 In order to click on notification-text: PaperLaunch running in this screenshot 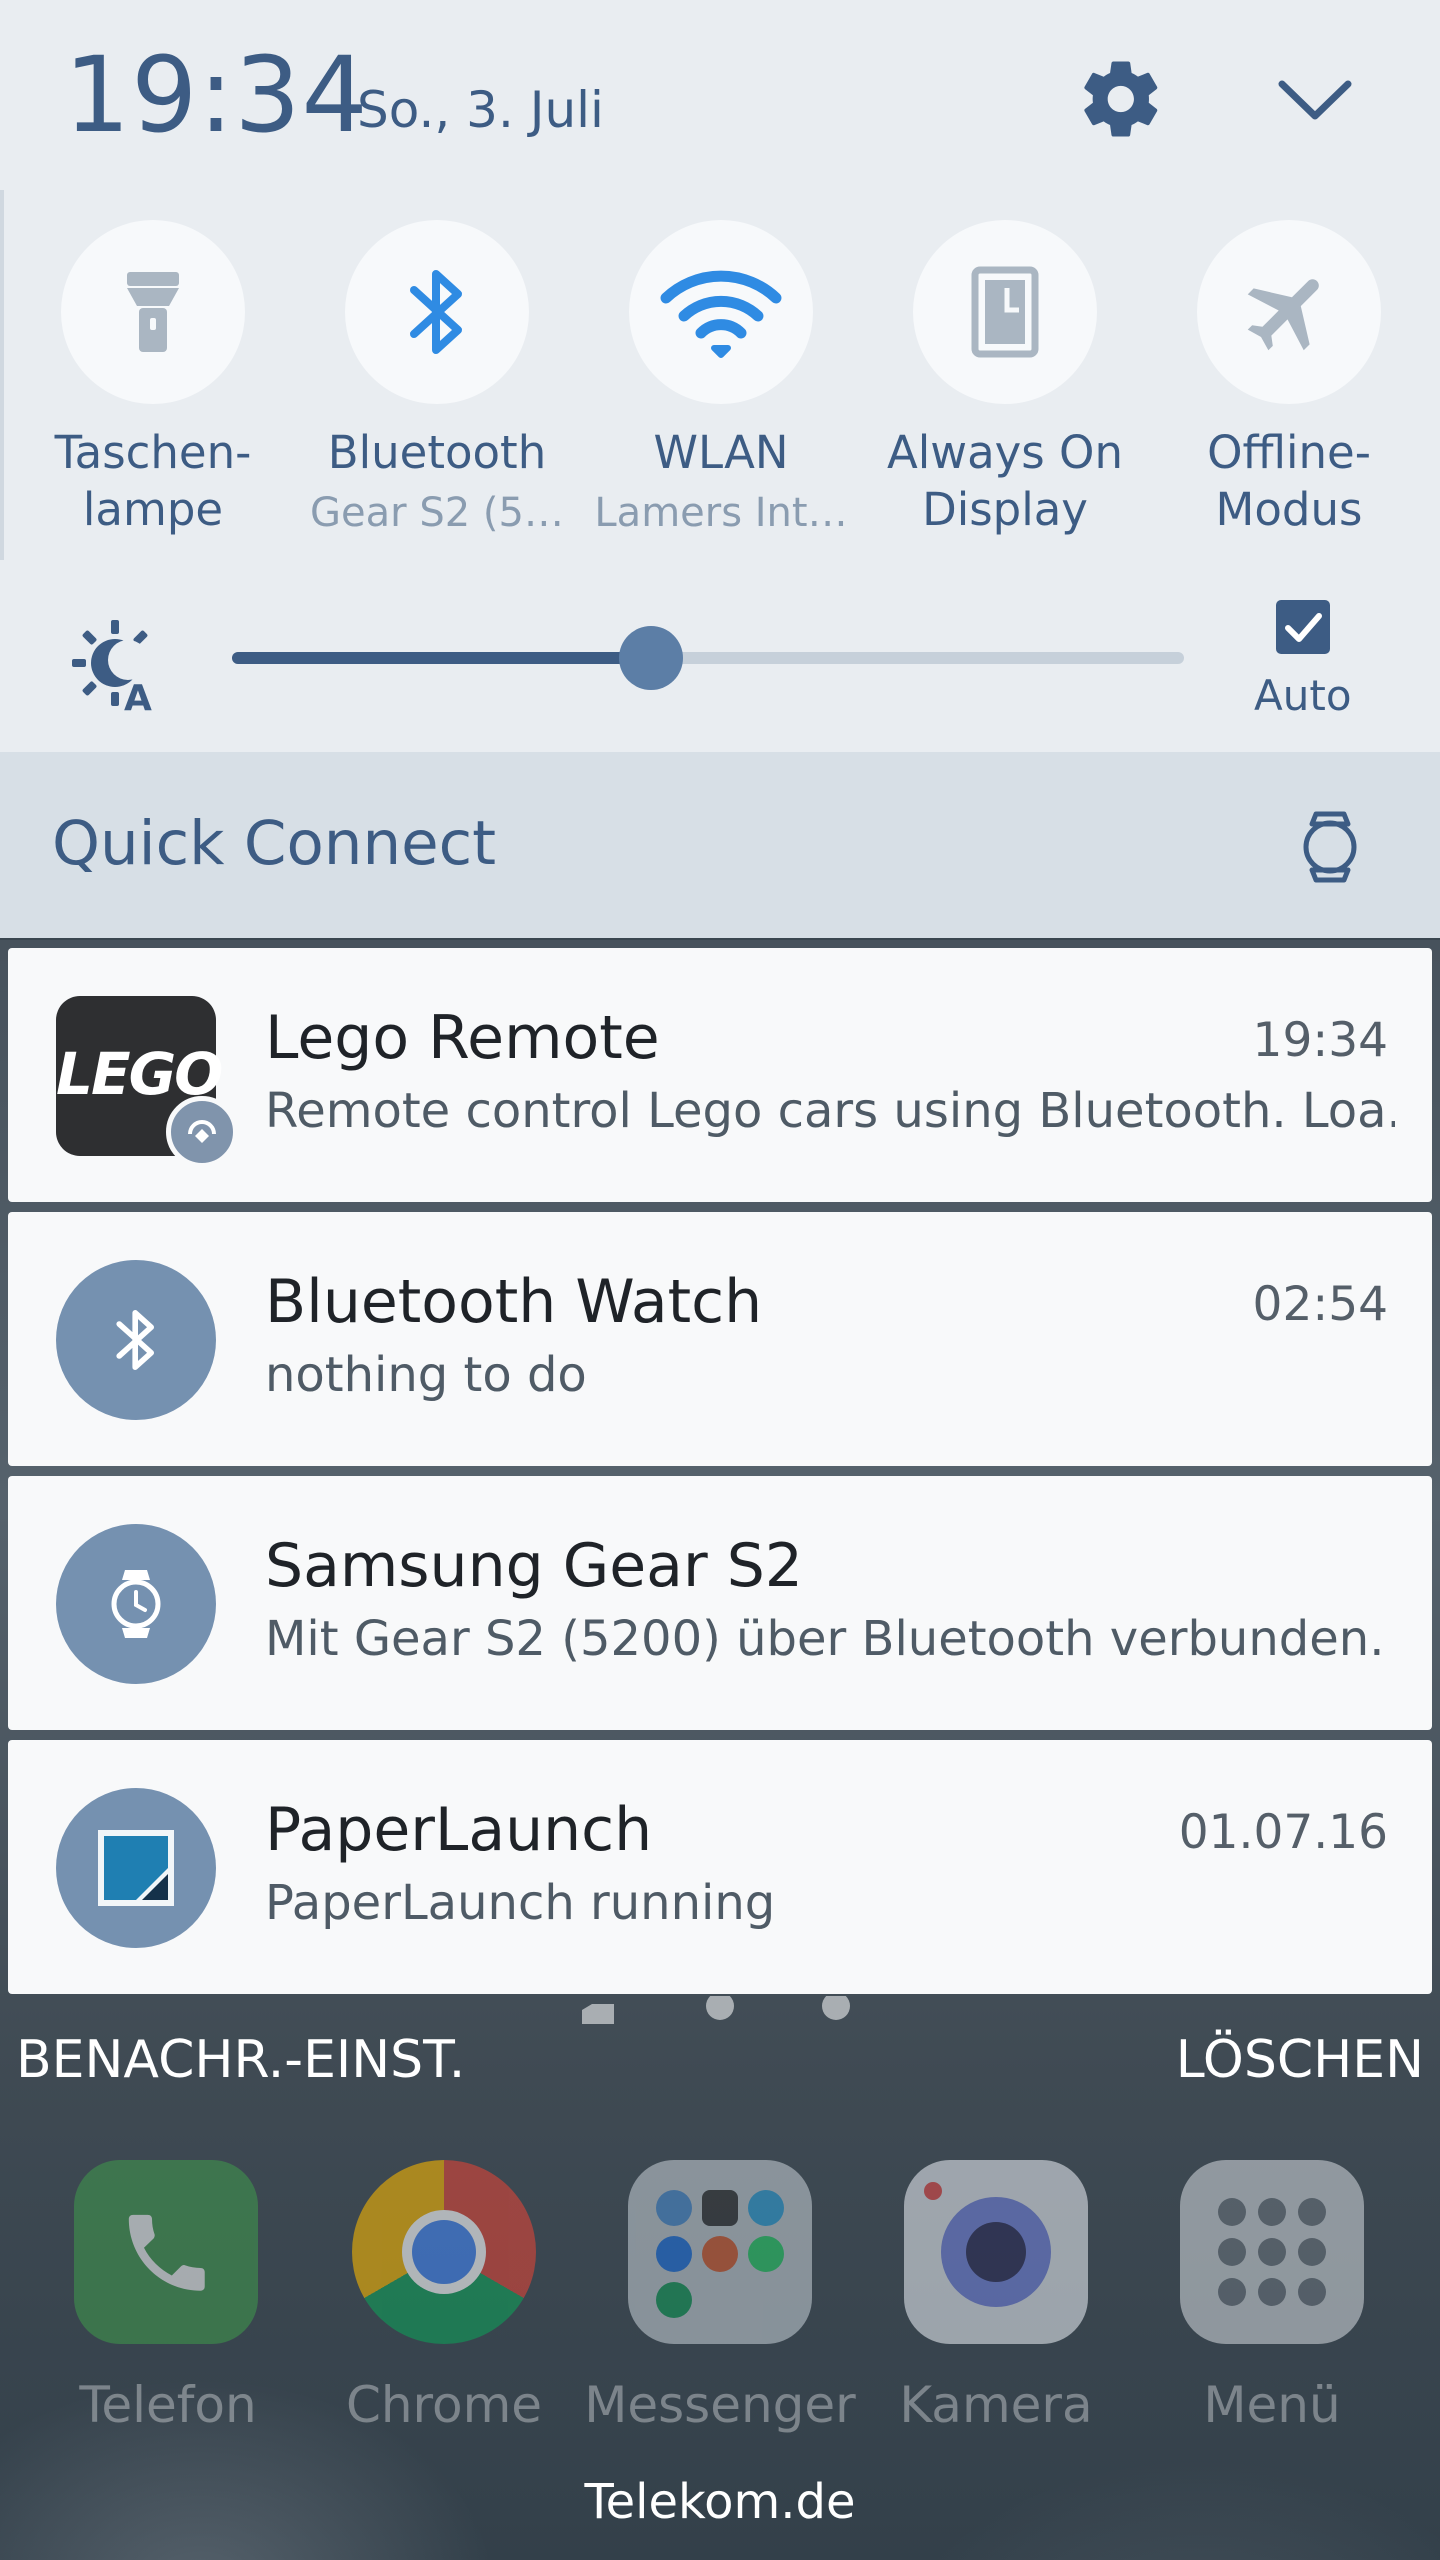, I will do `click(520, 1903)`.